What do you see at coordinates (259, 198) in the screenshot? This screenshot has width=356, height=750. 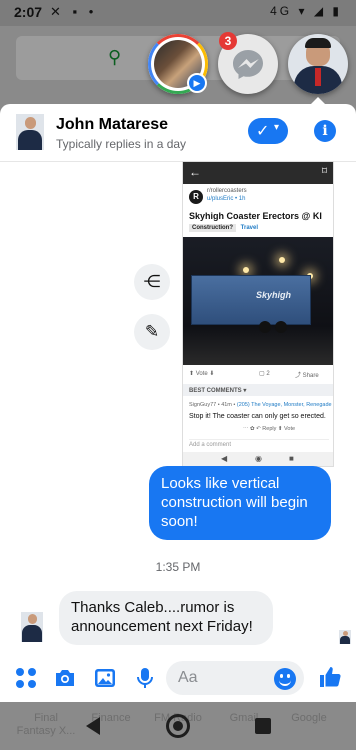 I see `post-source: R r/rollercoasters u/plusEric • 1h` at bounding box center [259, 198].